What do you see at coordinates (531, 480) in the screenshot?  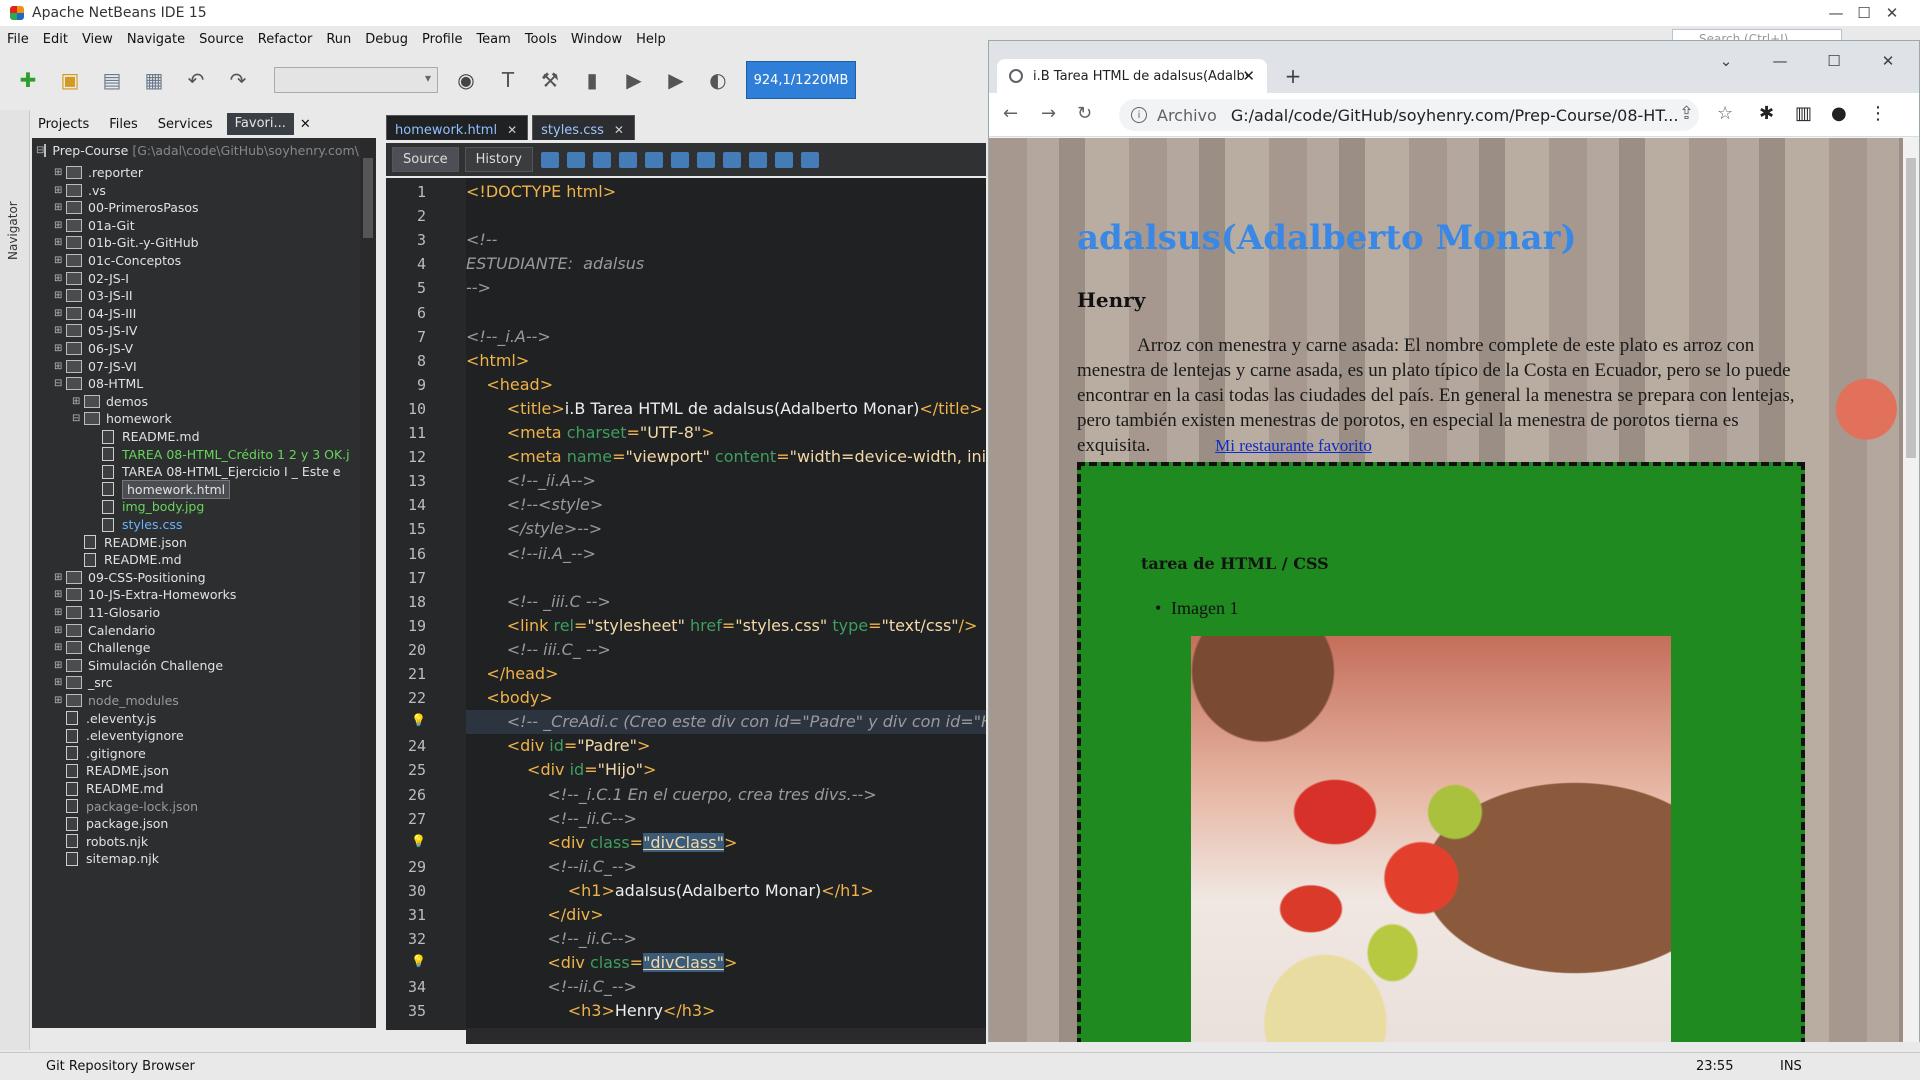 I see `code-line: <!--_ii.A-->` at bounding box center [531, 480].